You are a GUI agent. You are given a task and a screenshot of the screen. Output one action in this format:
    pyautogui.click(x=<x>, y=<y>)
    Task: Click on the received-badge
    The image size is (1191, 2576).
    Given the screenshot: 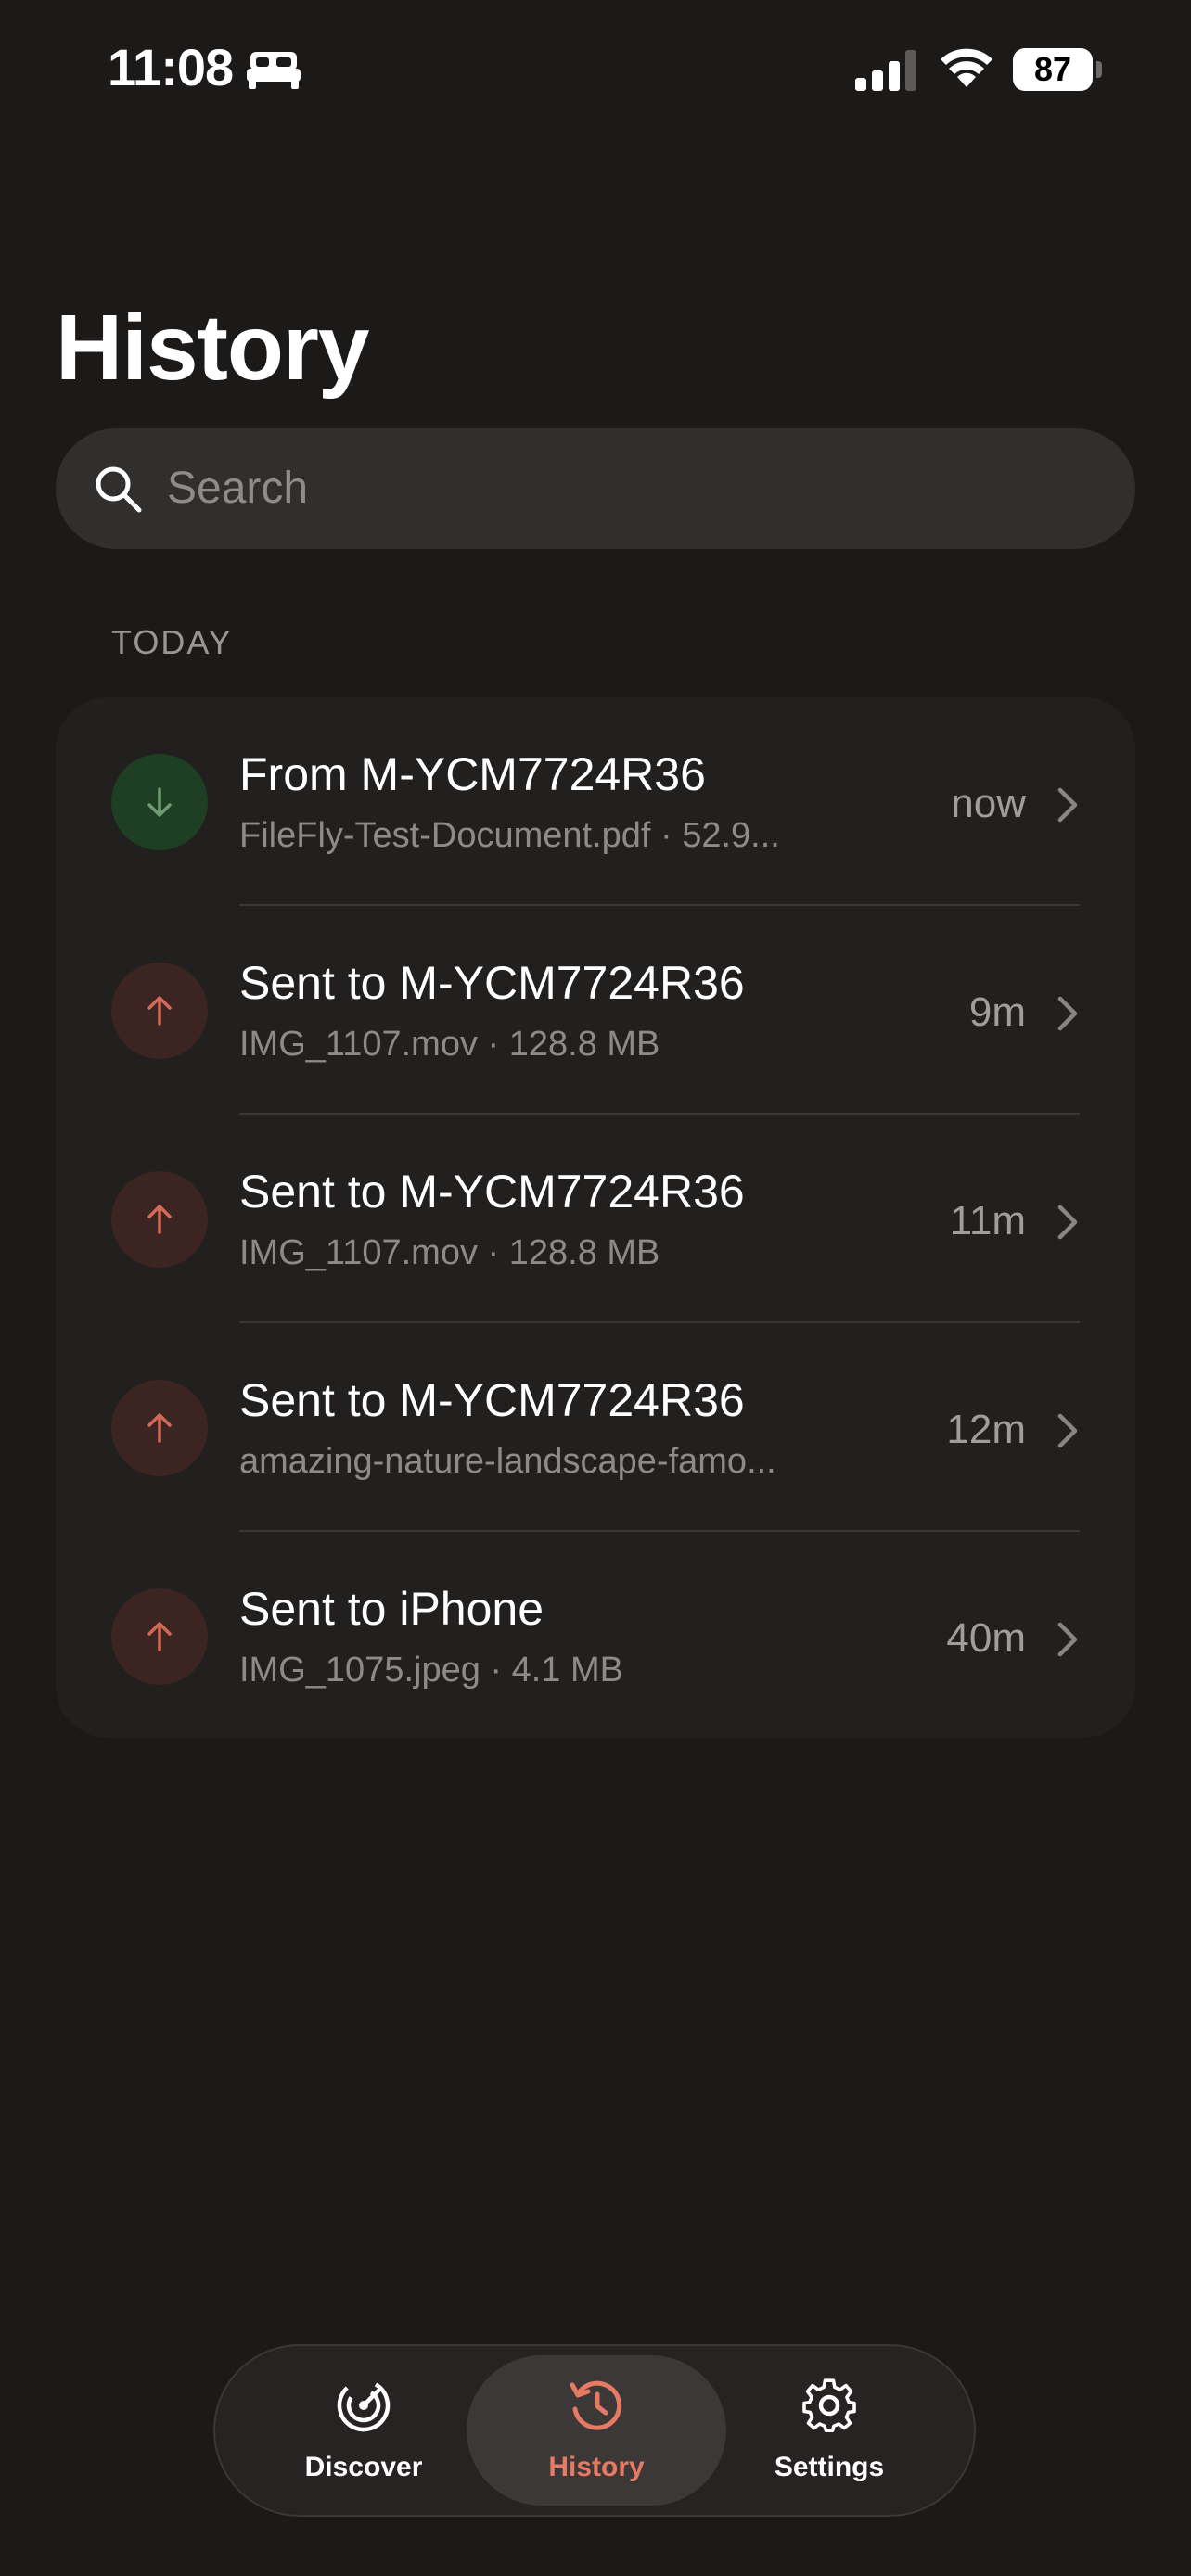 What is the action you would take?
    pyautogui.click(x=159, y=802)
    